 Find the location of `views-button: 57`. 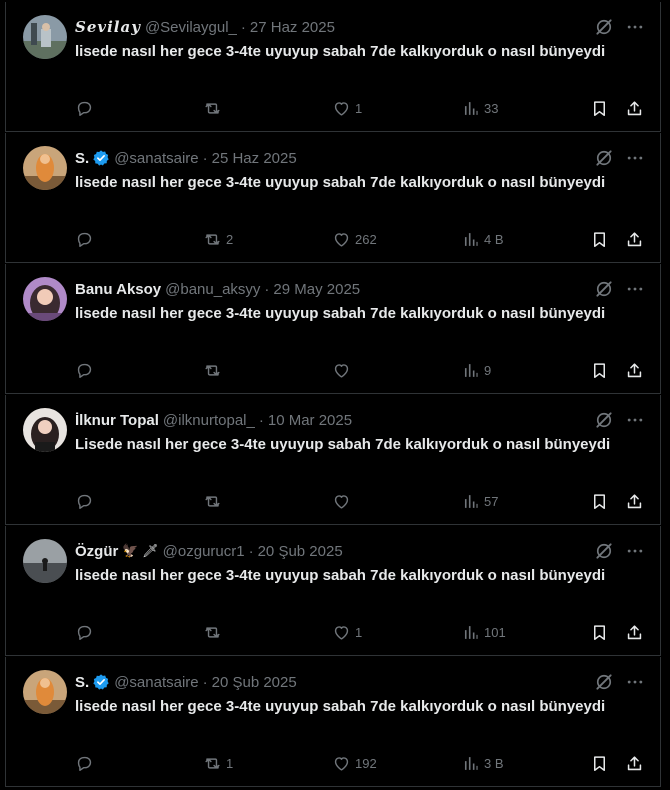

views-button: 57 is located at coordinates (479, 501).